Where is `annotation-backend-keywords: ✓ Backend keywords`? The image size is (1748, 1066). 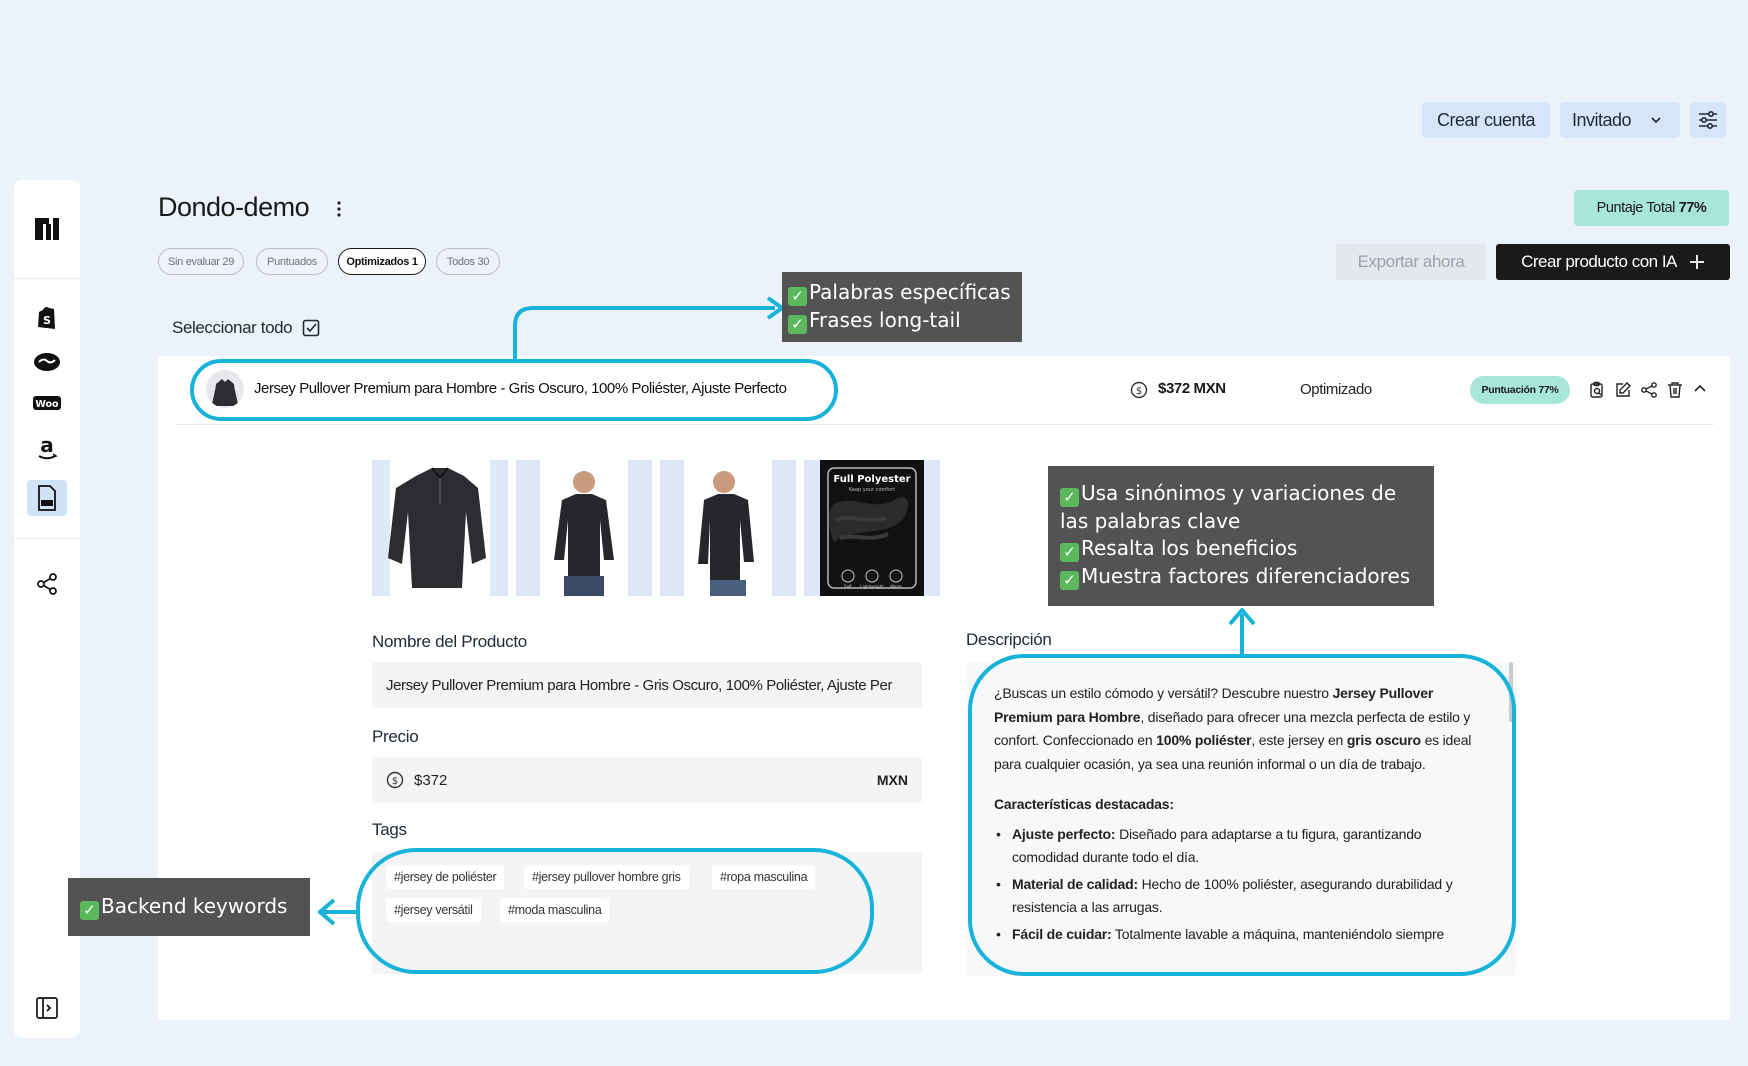 annotation-backend-keywords: ✓ Backend keywords is located at coordinates (189, 907).